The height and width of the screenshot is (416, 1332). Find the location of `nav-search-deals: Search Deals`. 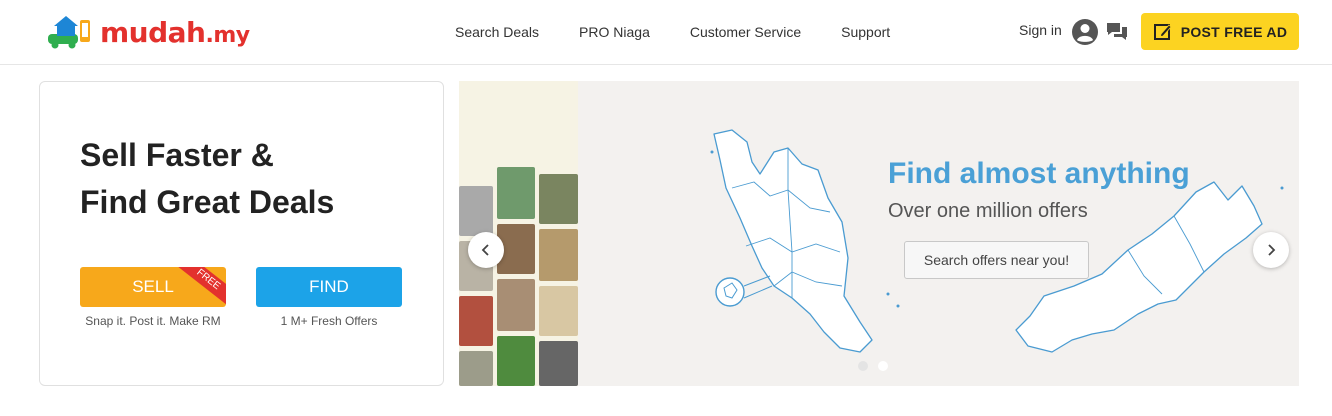

nav-search-deals: Search Deals is located at coordinates (497, 32).